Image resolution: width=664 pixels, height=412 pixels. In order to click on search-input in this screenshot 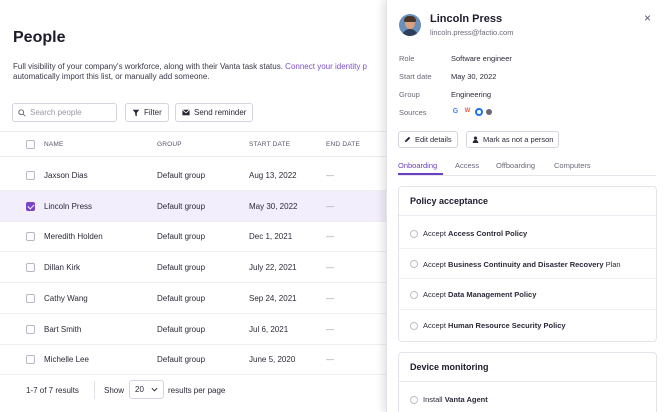, I will do `click(69, 112)`.